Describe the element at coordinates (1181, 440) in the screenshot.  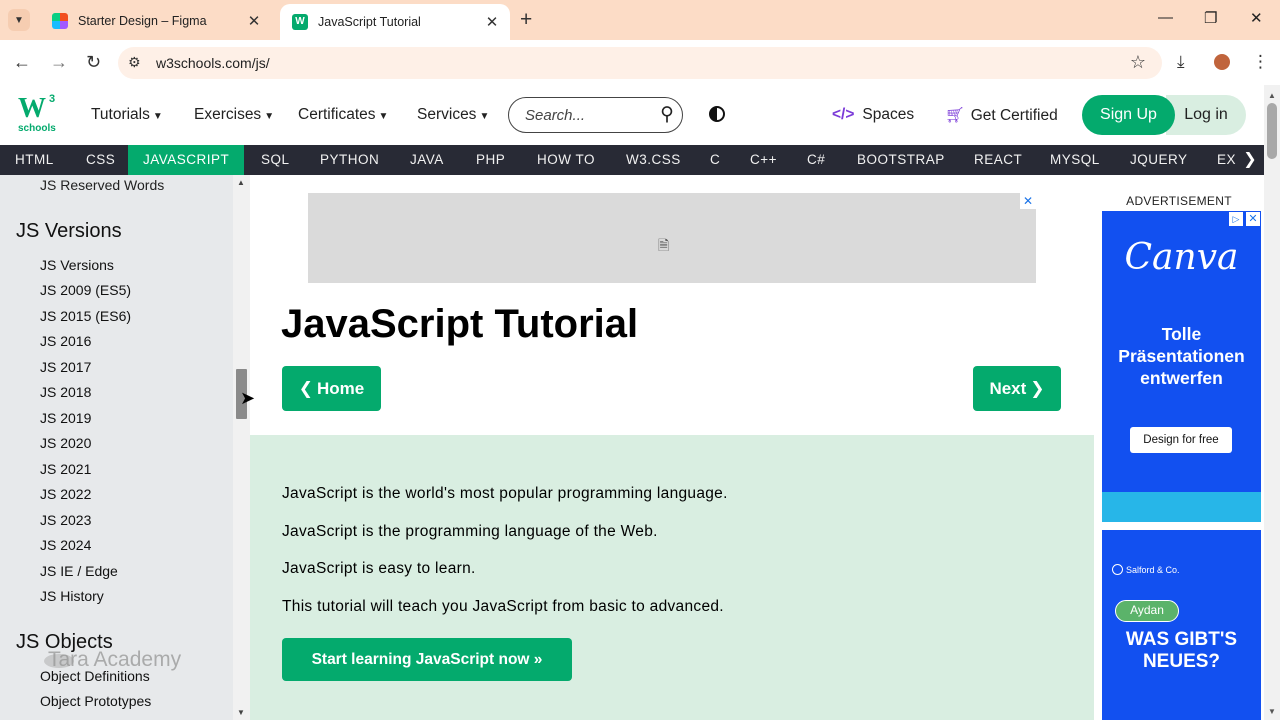
I see `design-for-free-button: Design for free` at that location.